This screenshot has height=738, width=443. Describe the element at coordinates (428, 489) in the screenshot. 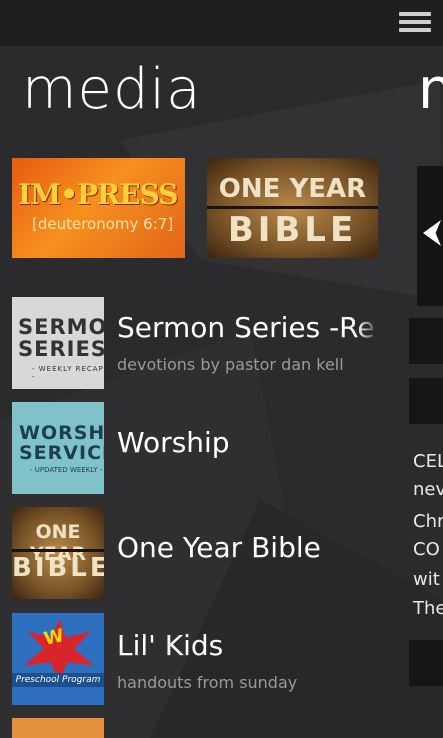

I see `next-panel-text: nev` at that location.